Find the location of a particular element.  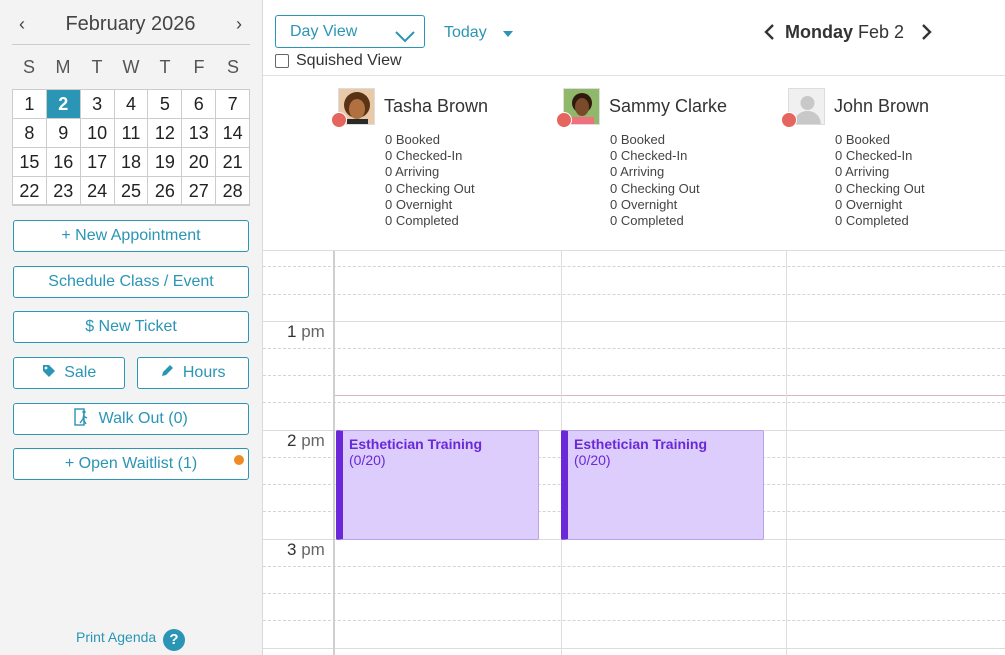

view-select: Day View is located at coordinates (350, 31).